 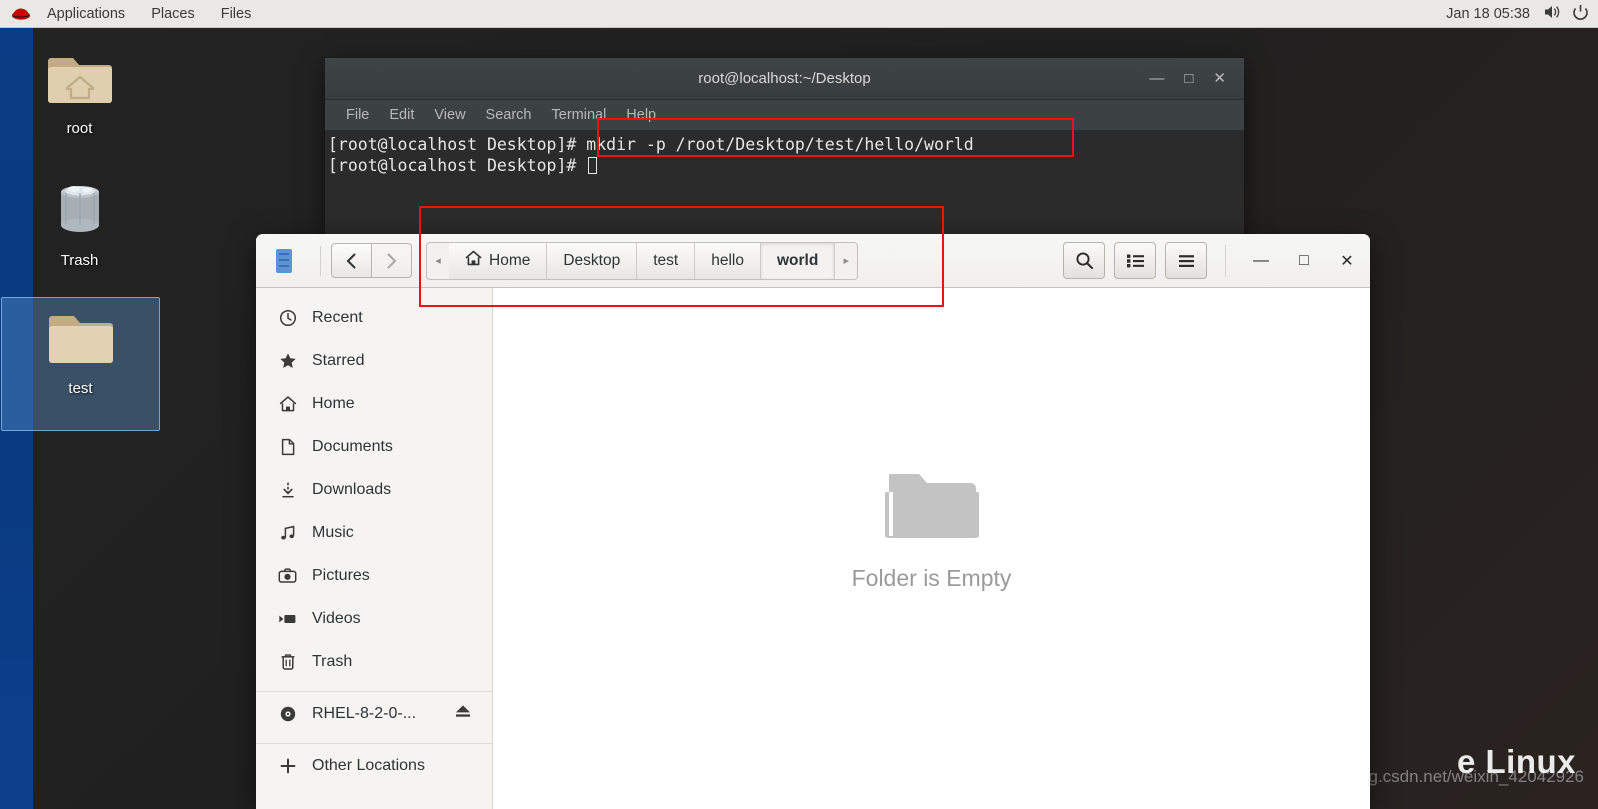 I want to click on file-manager-minimize-button: —, so click(x=1261, y=261).